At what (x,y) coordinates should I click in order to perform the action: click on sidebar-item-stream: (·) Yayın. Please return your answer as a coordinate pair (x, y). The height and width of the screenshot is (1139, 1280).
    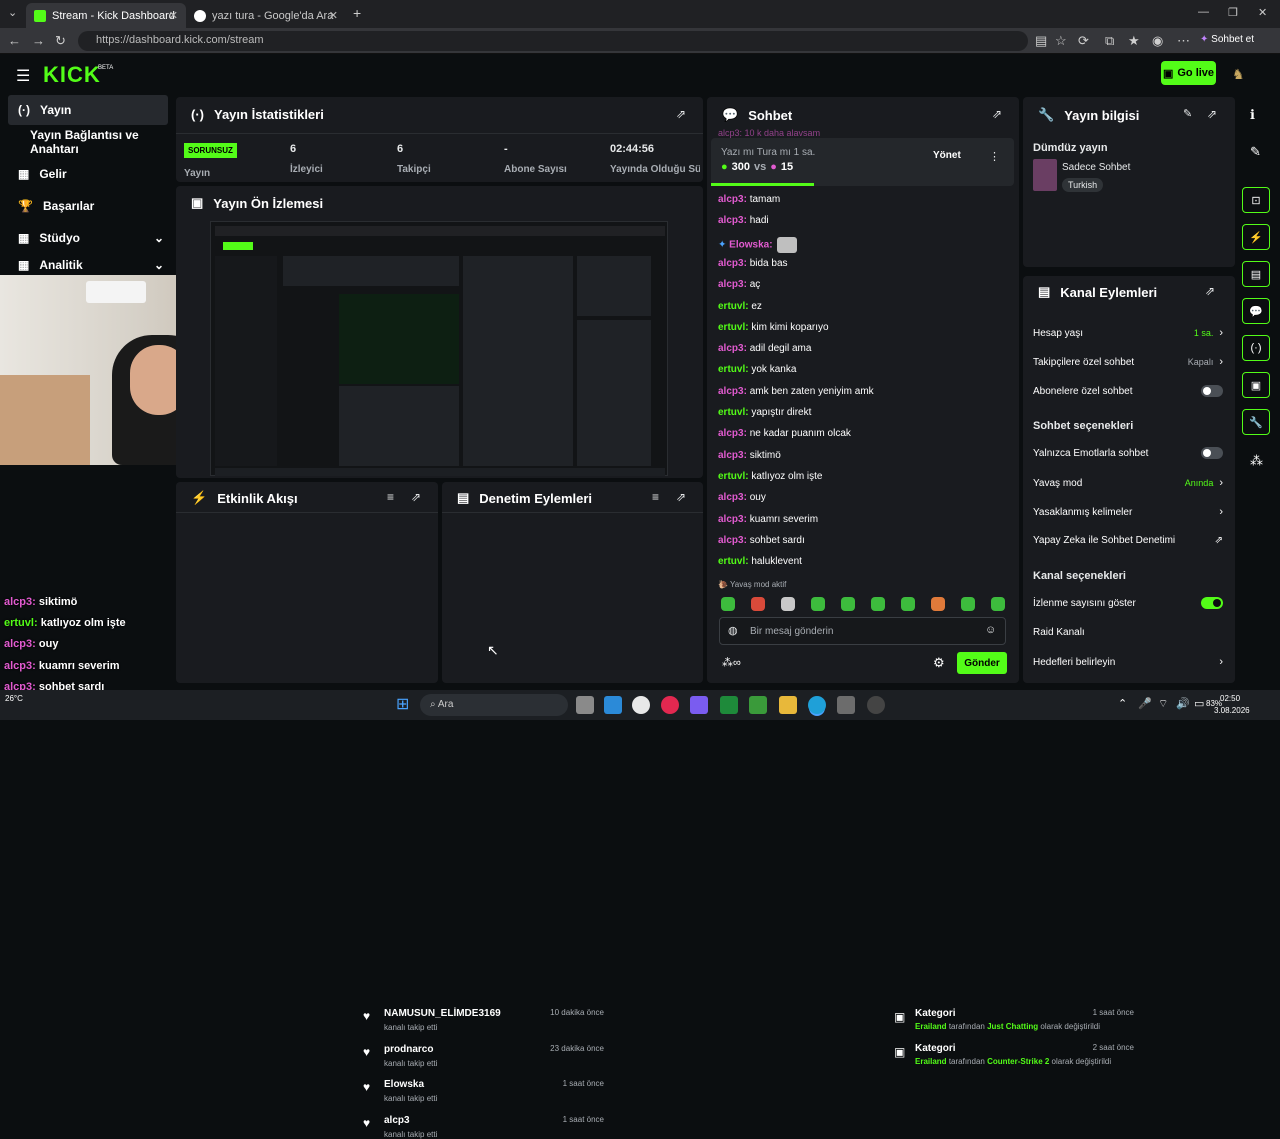
    Looking at the image, I should click on (88, 110).